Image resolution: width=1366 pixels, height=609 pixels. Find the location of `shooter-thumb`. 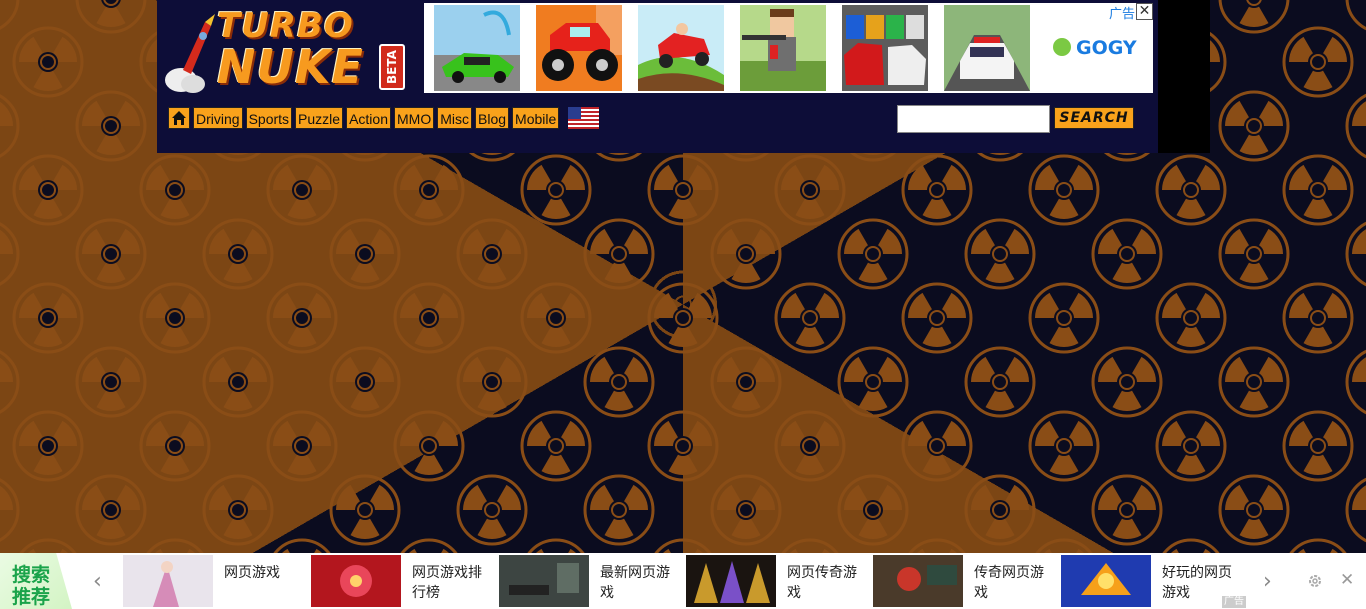

shooter-thumb is located at coordinates (544, 581).